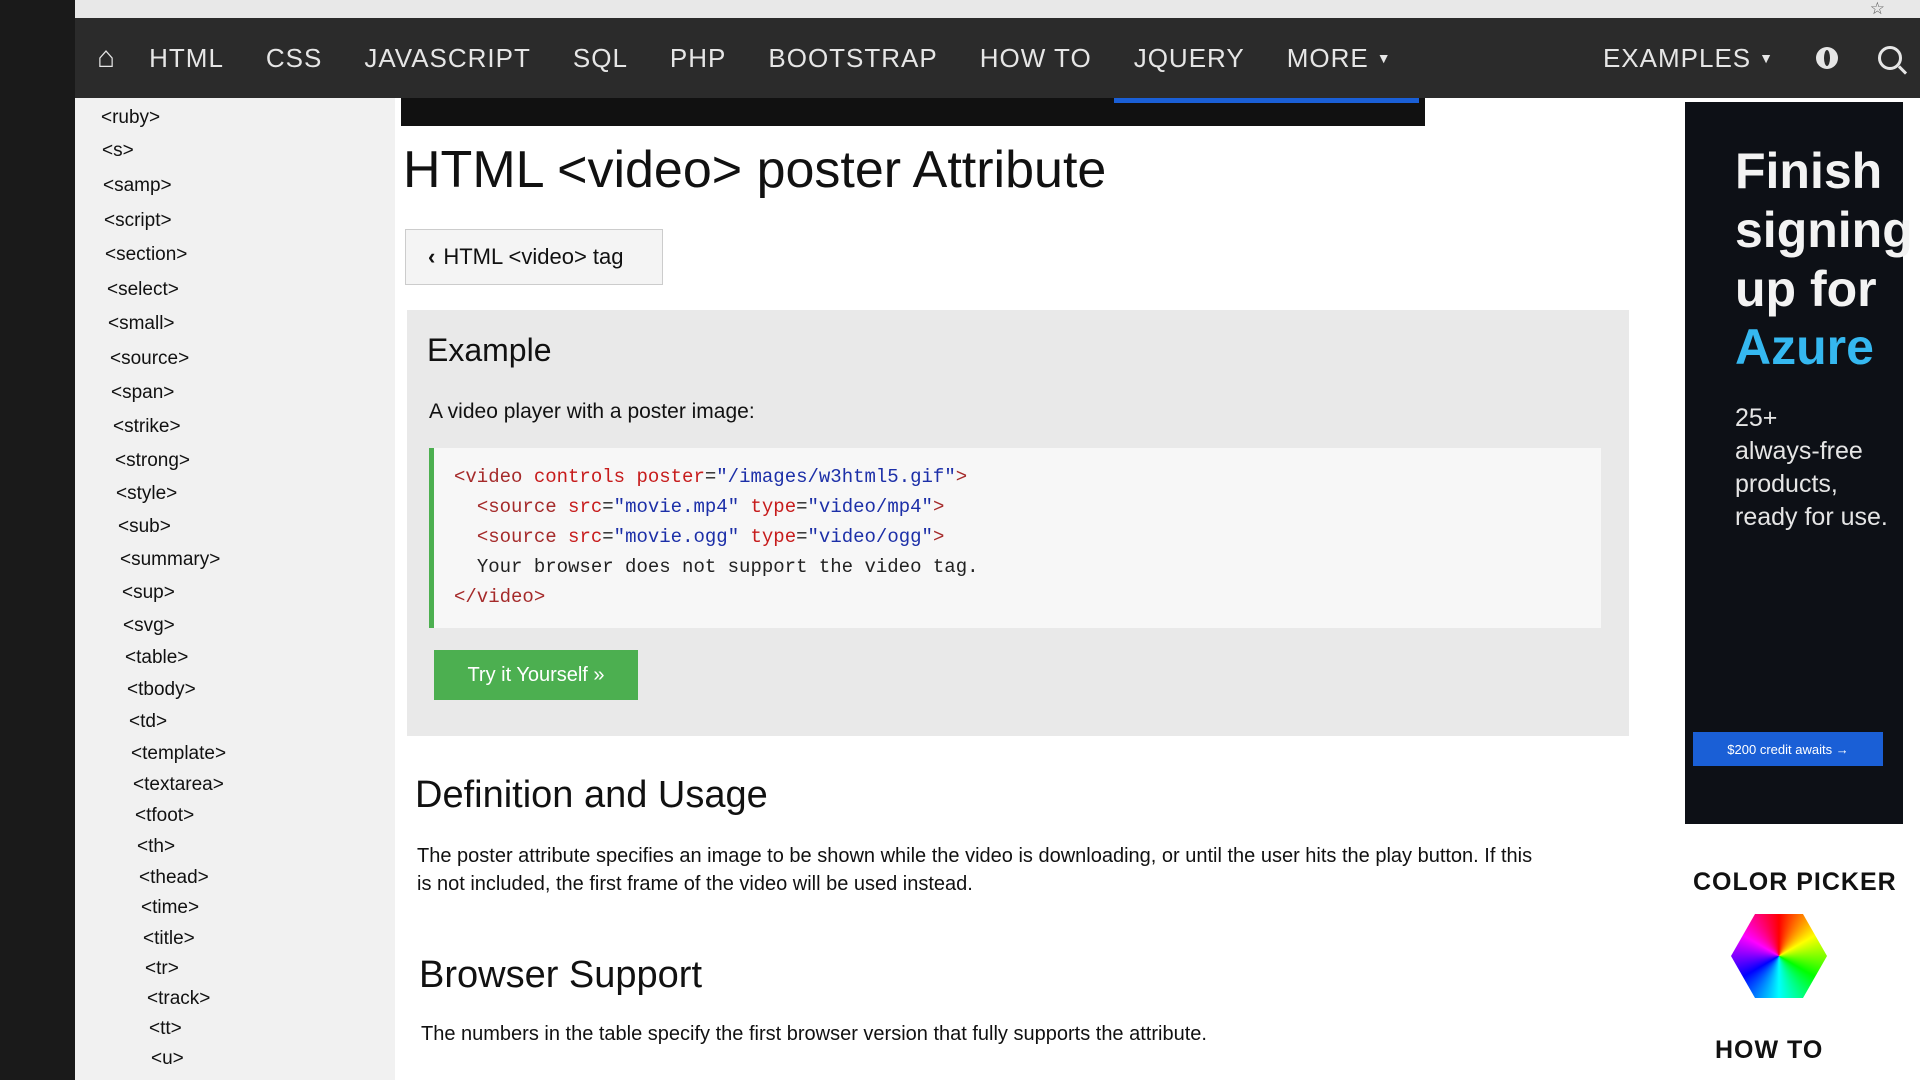  Describe the element at coordinates (698, 58) in the screenshot. I see `nav-item-php: PHP` at that location.